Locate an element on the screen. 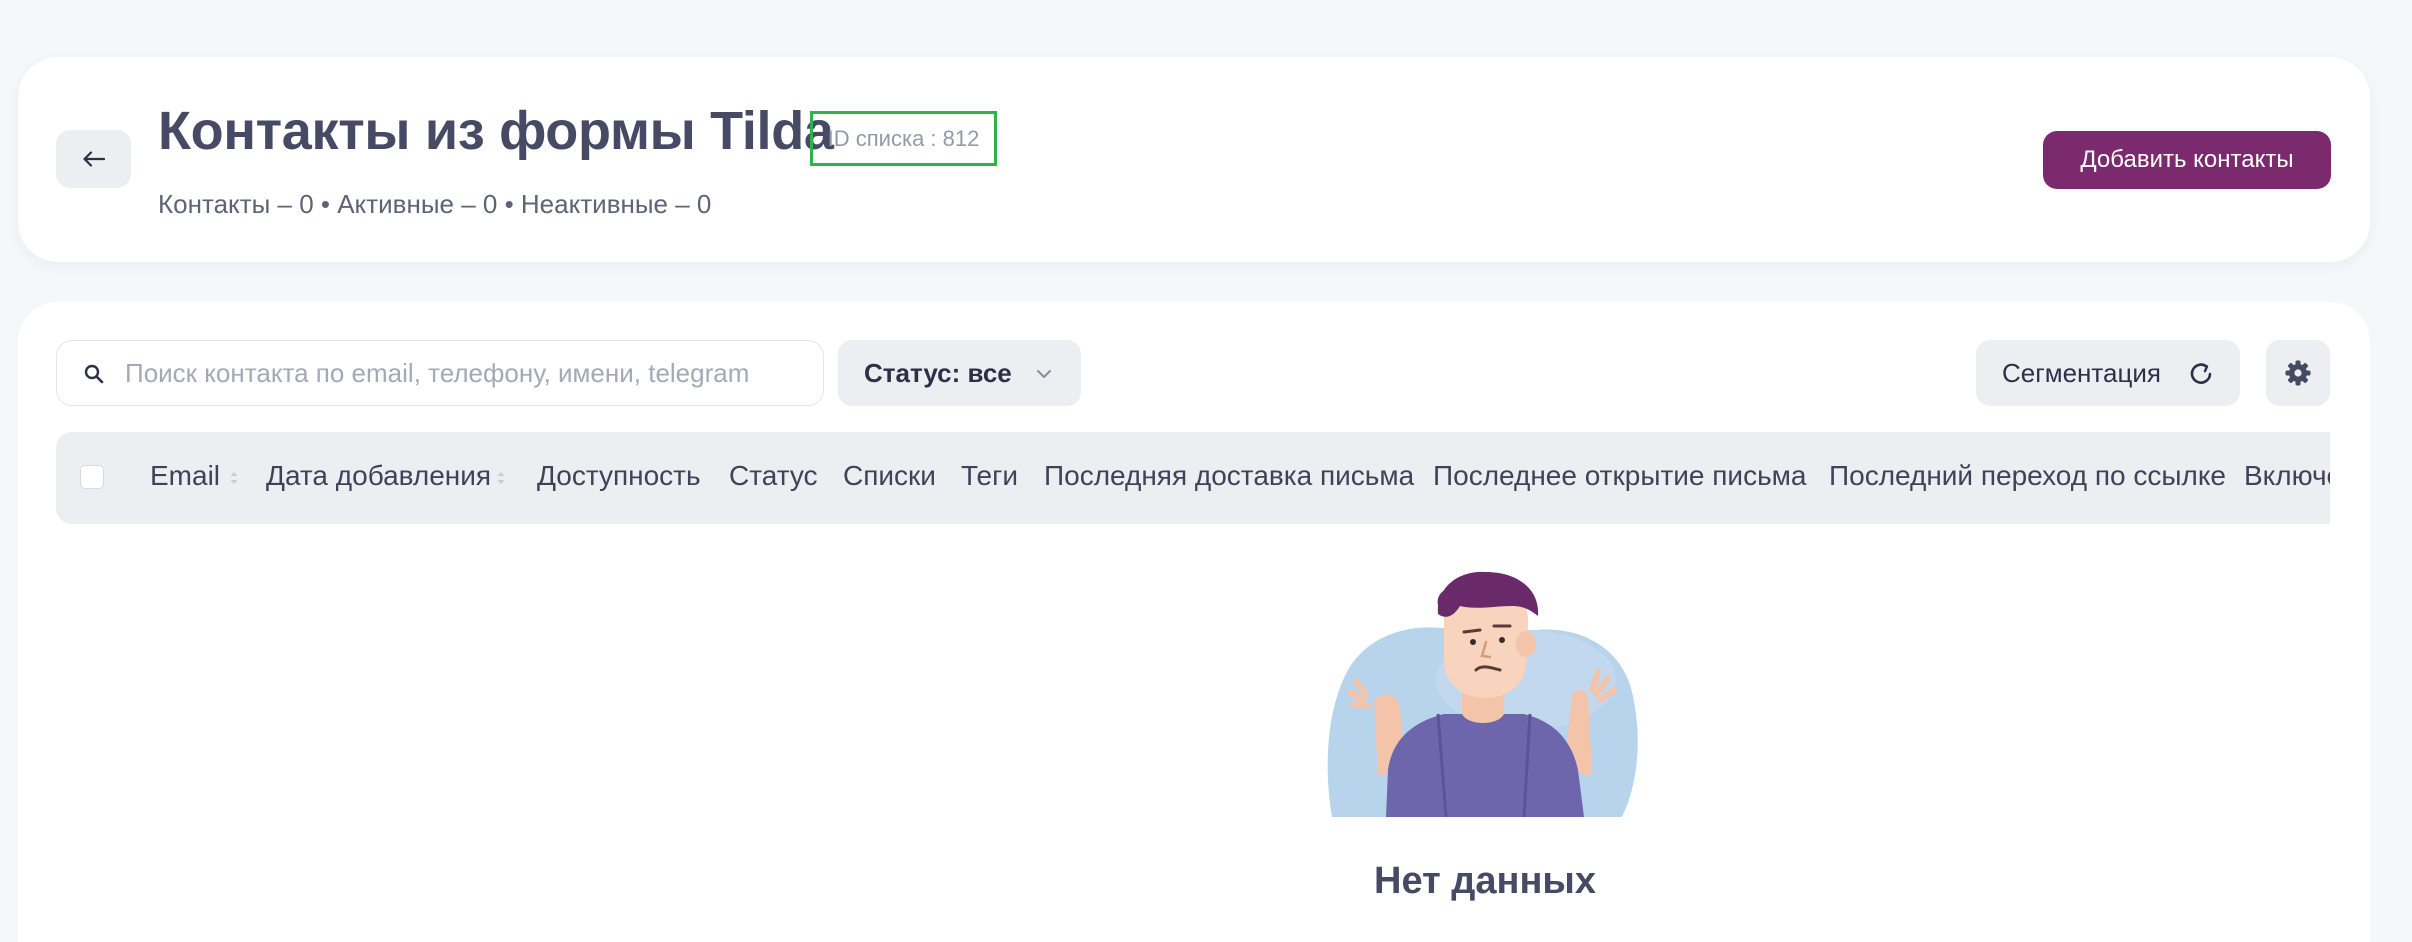 The width and height of the screenshot is (2412, 942). arrow-left-icon is located at coordinates (93, 159).